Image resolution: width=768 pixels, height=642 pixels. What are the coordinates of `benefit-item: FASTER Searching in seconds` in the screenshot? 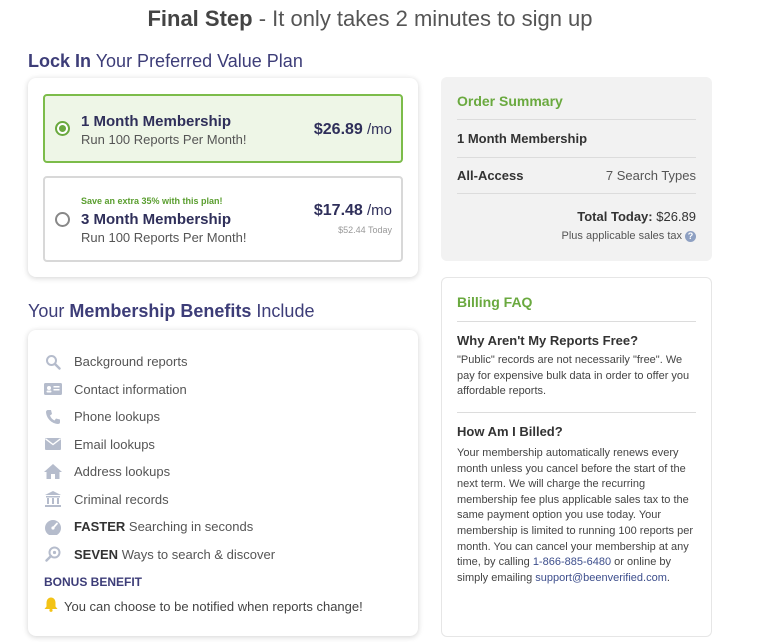 It's located at (159, 527).